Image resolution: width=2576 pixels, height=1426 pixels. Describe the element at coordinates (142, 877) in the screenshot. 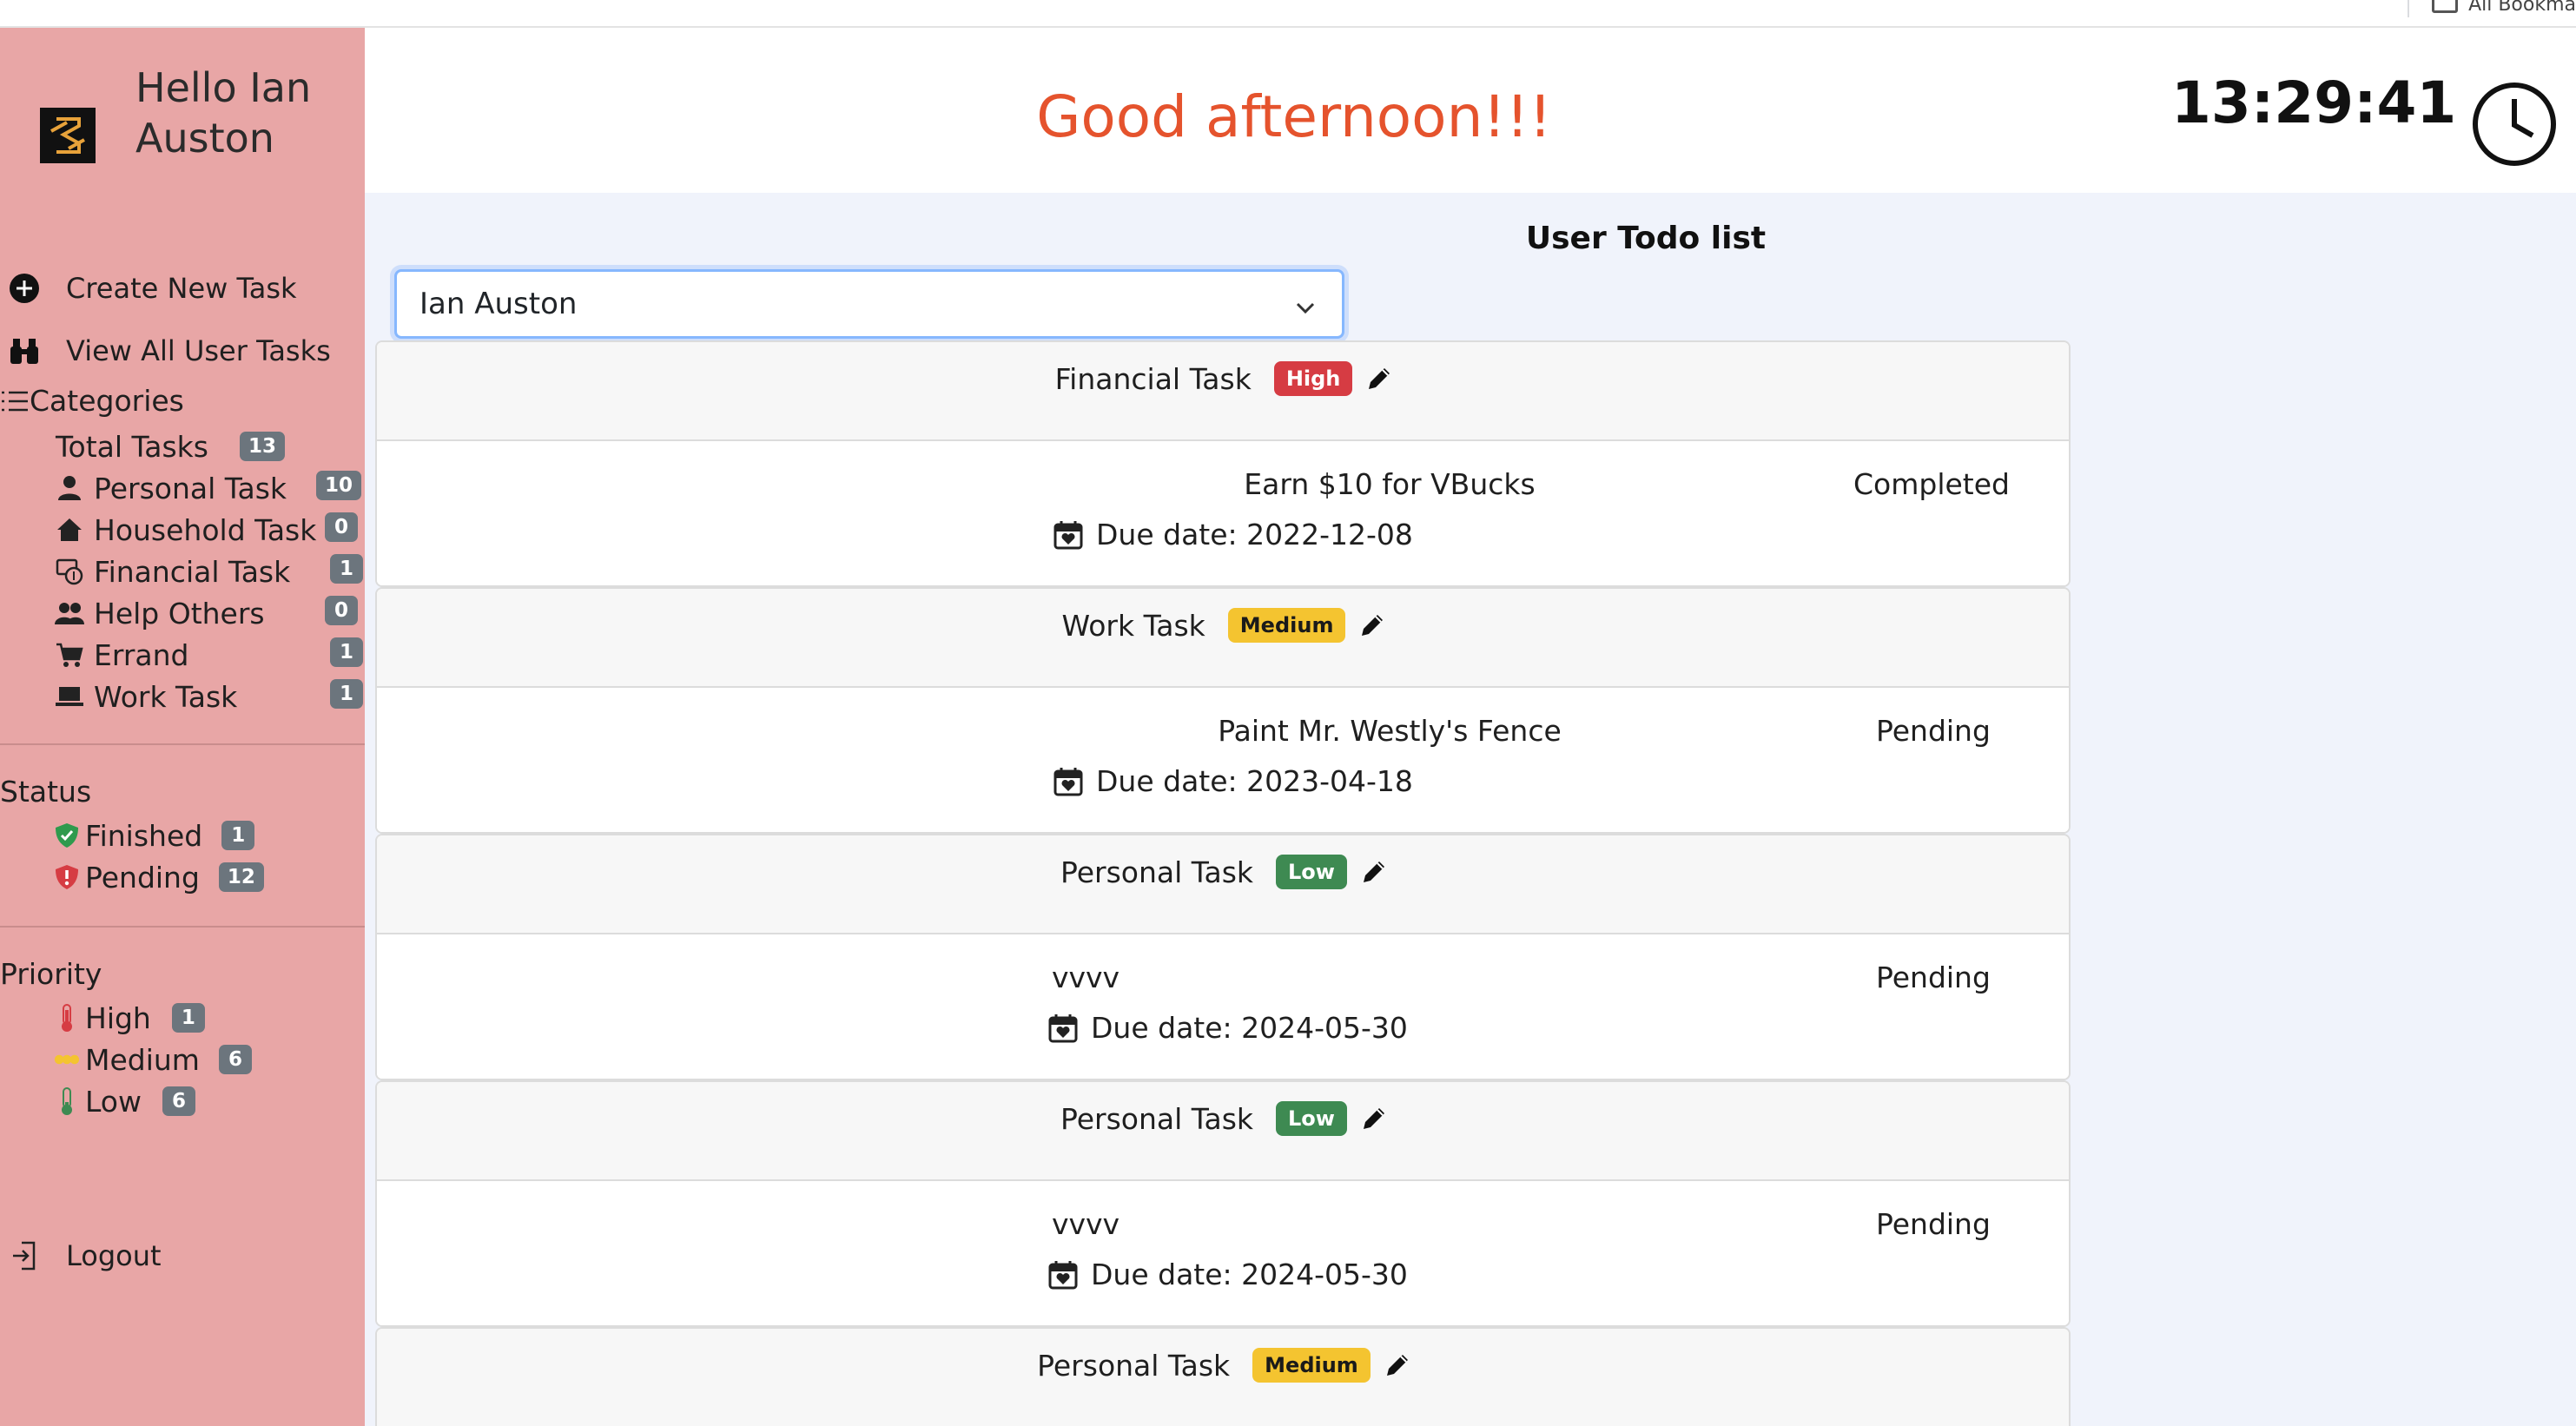

I see `pending-label: Pending` at that location.